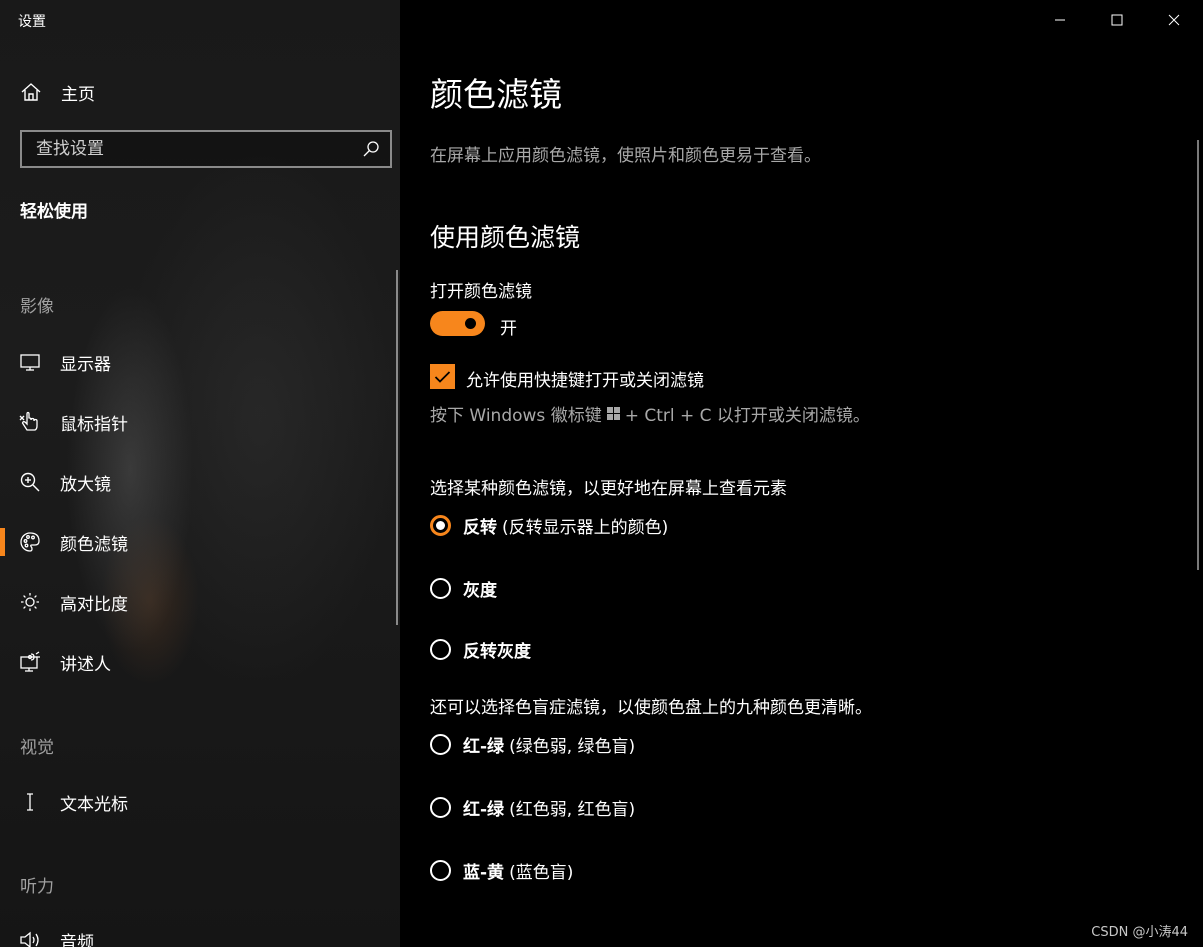  What do you see at coordinates (30, 482) in the screenshot?
I see `magnifier-icon` at bounding box center [30, 482].